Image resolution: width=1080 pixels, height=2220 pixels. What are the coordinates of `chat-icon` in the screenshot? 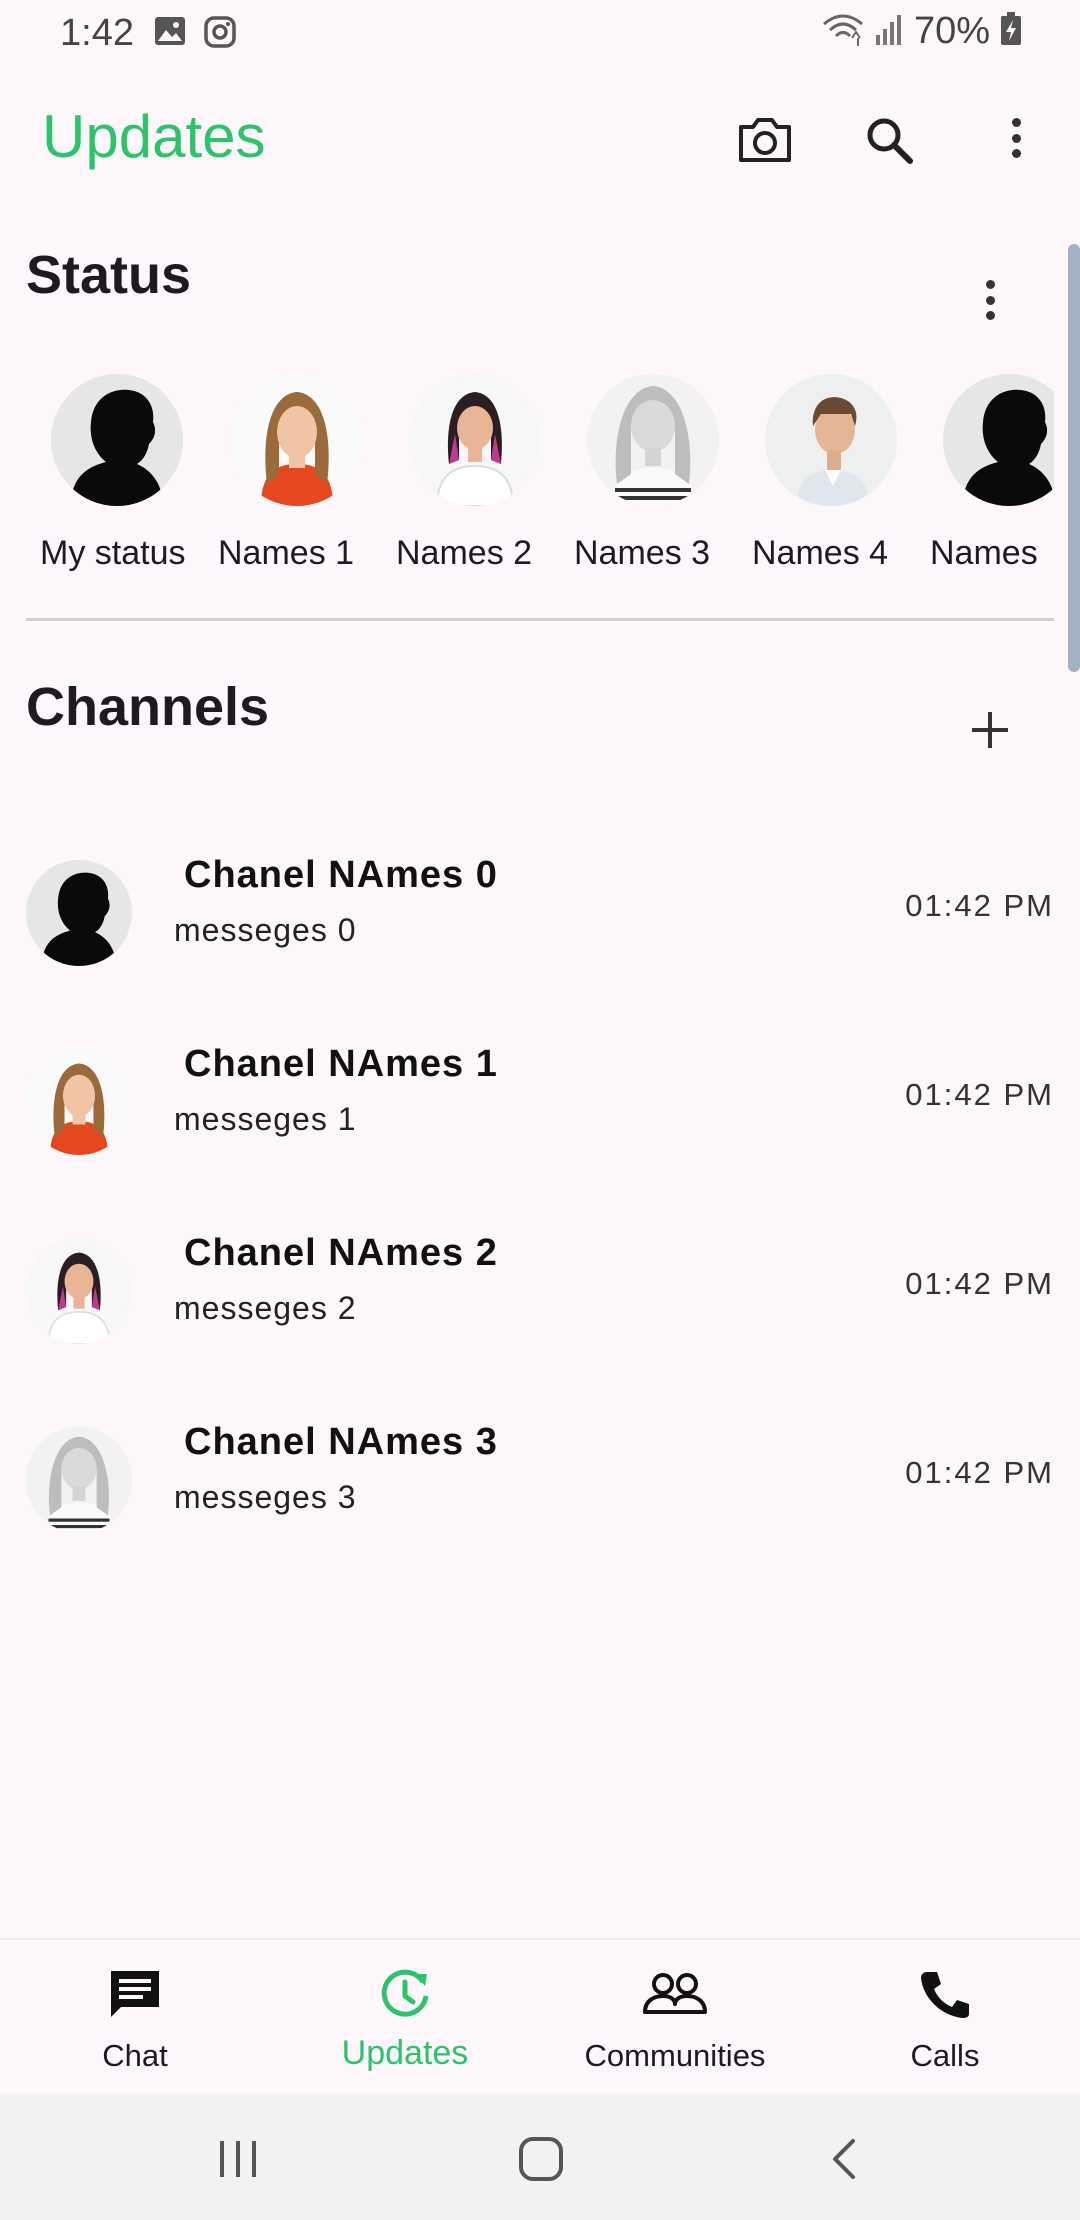 It's located at (135, 1994).